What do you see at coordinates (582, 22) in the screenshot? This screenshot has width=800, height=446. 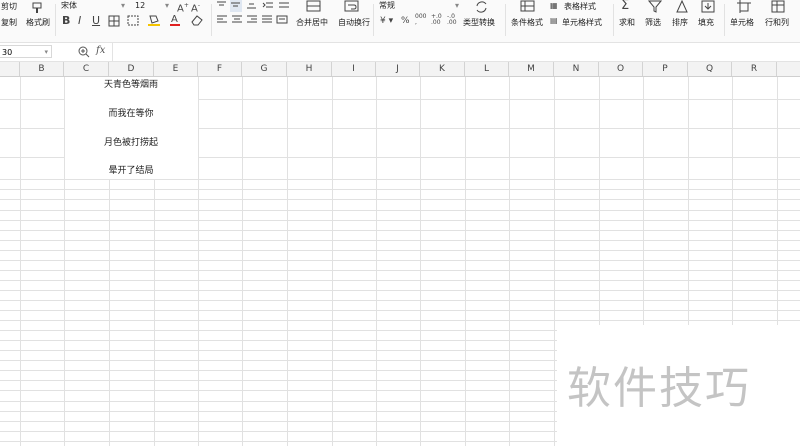 I see `cell-style-button: 单元格样式` at bounding box center [582, 22].